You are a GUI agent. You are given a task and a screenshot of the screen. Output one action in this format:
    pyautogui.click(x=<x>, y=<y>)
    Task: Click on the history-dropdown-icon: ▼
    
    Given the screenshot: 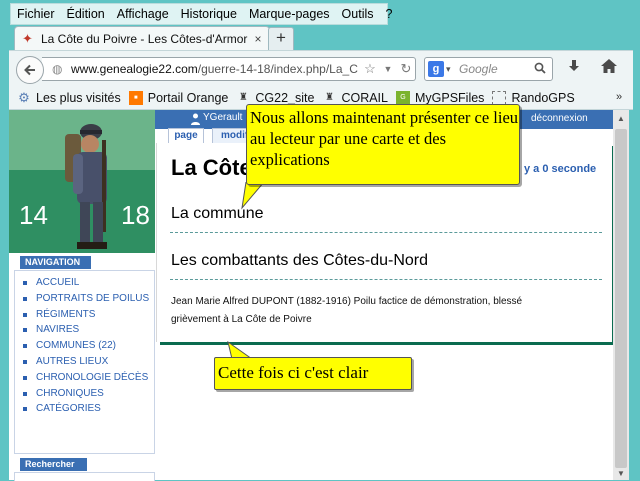 What is the action you would take?
    pyautogui.click(x=388, y=69)
    